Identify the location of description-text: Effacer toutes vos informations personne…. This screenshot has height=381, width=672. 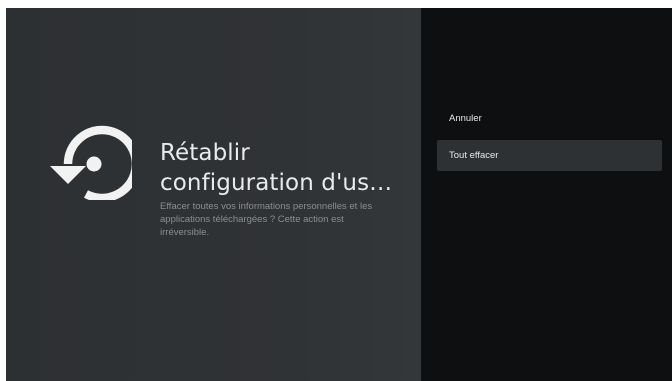
(266, 219).